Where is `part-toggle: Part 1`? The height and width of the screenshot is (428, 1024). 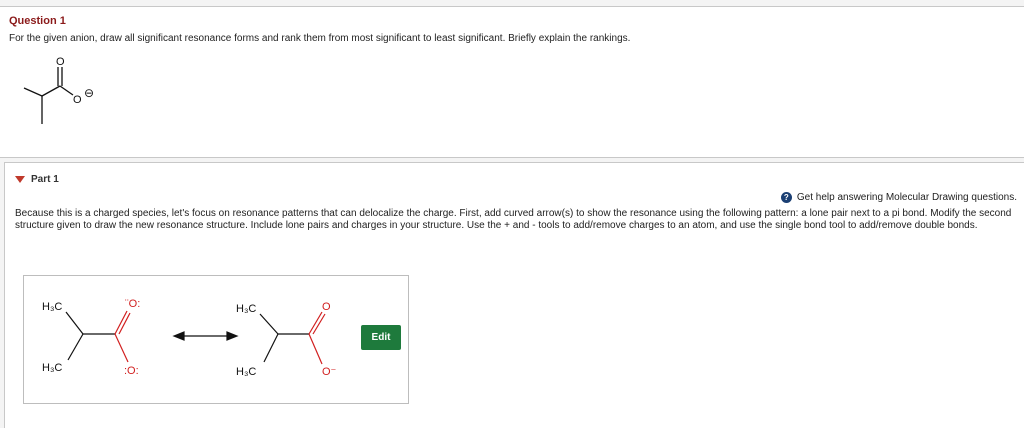
part-toggle: Part 1 is located at coordinates (37, 179).